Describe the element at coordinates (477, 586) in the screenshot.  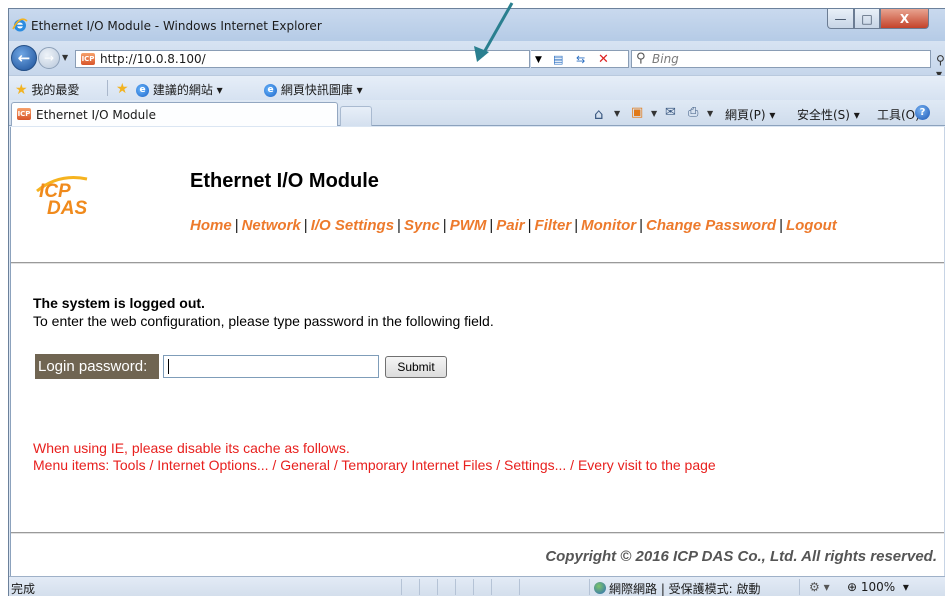
I see `status-bar: 完成 網際網路 | 受保護模式: 啟動 ⚙ ▾ ⊕ 100% ▾` at that location.